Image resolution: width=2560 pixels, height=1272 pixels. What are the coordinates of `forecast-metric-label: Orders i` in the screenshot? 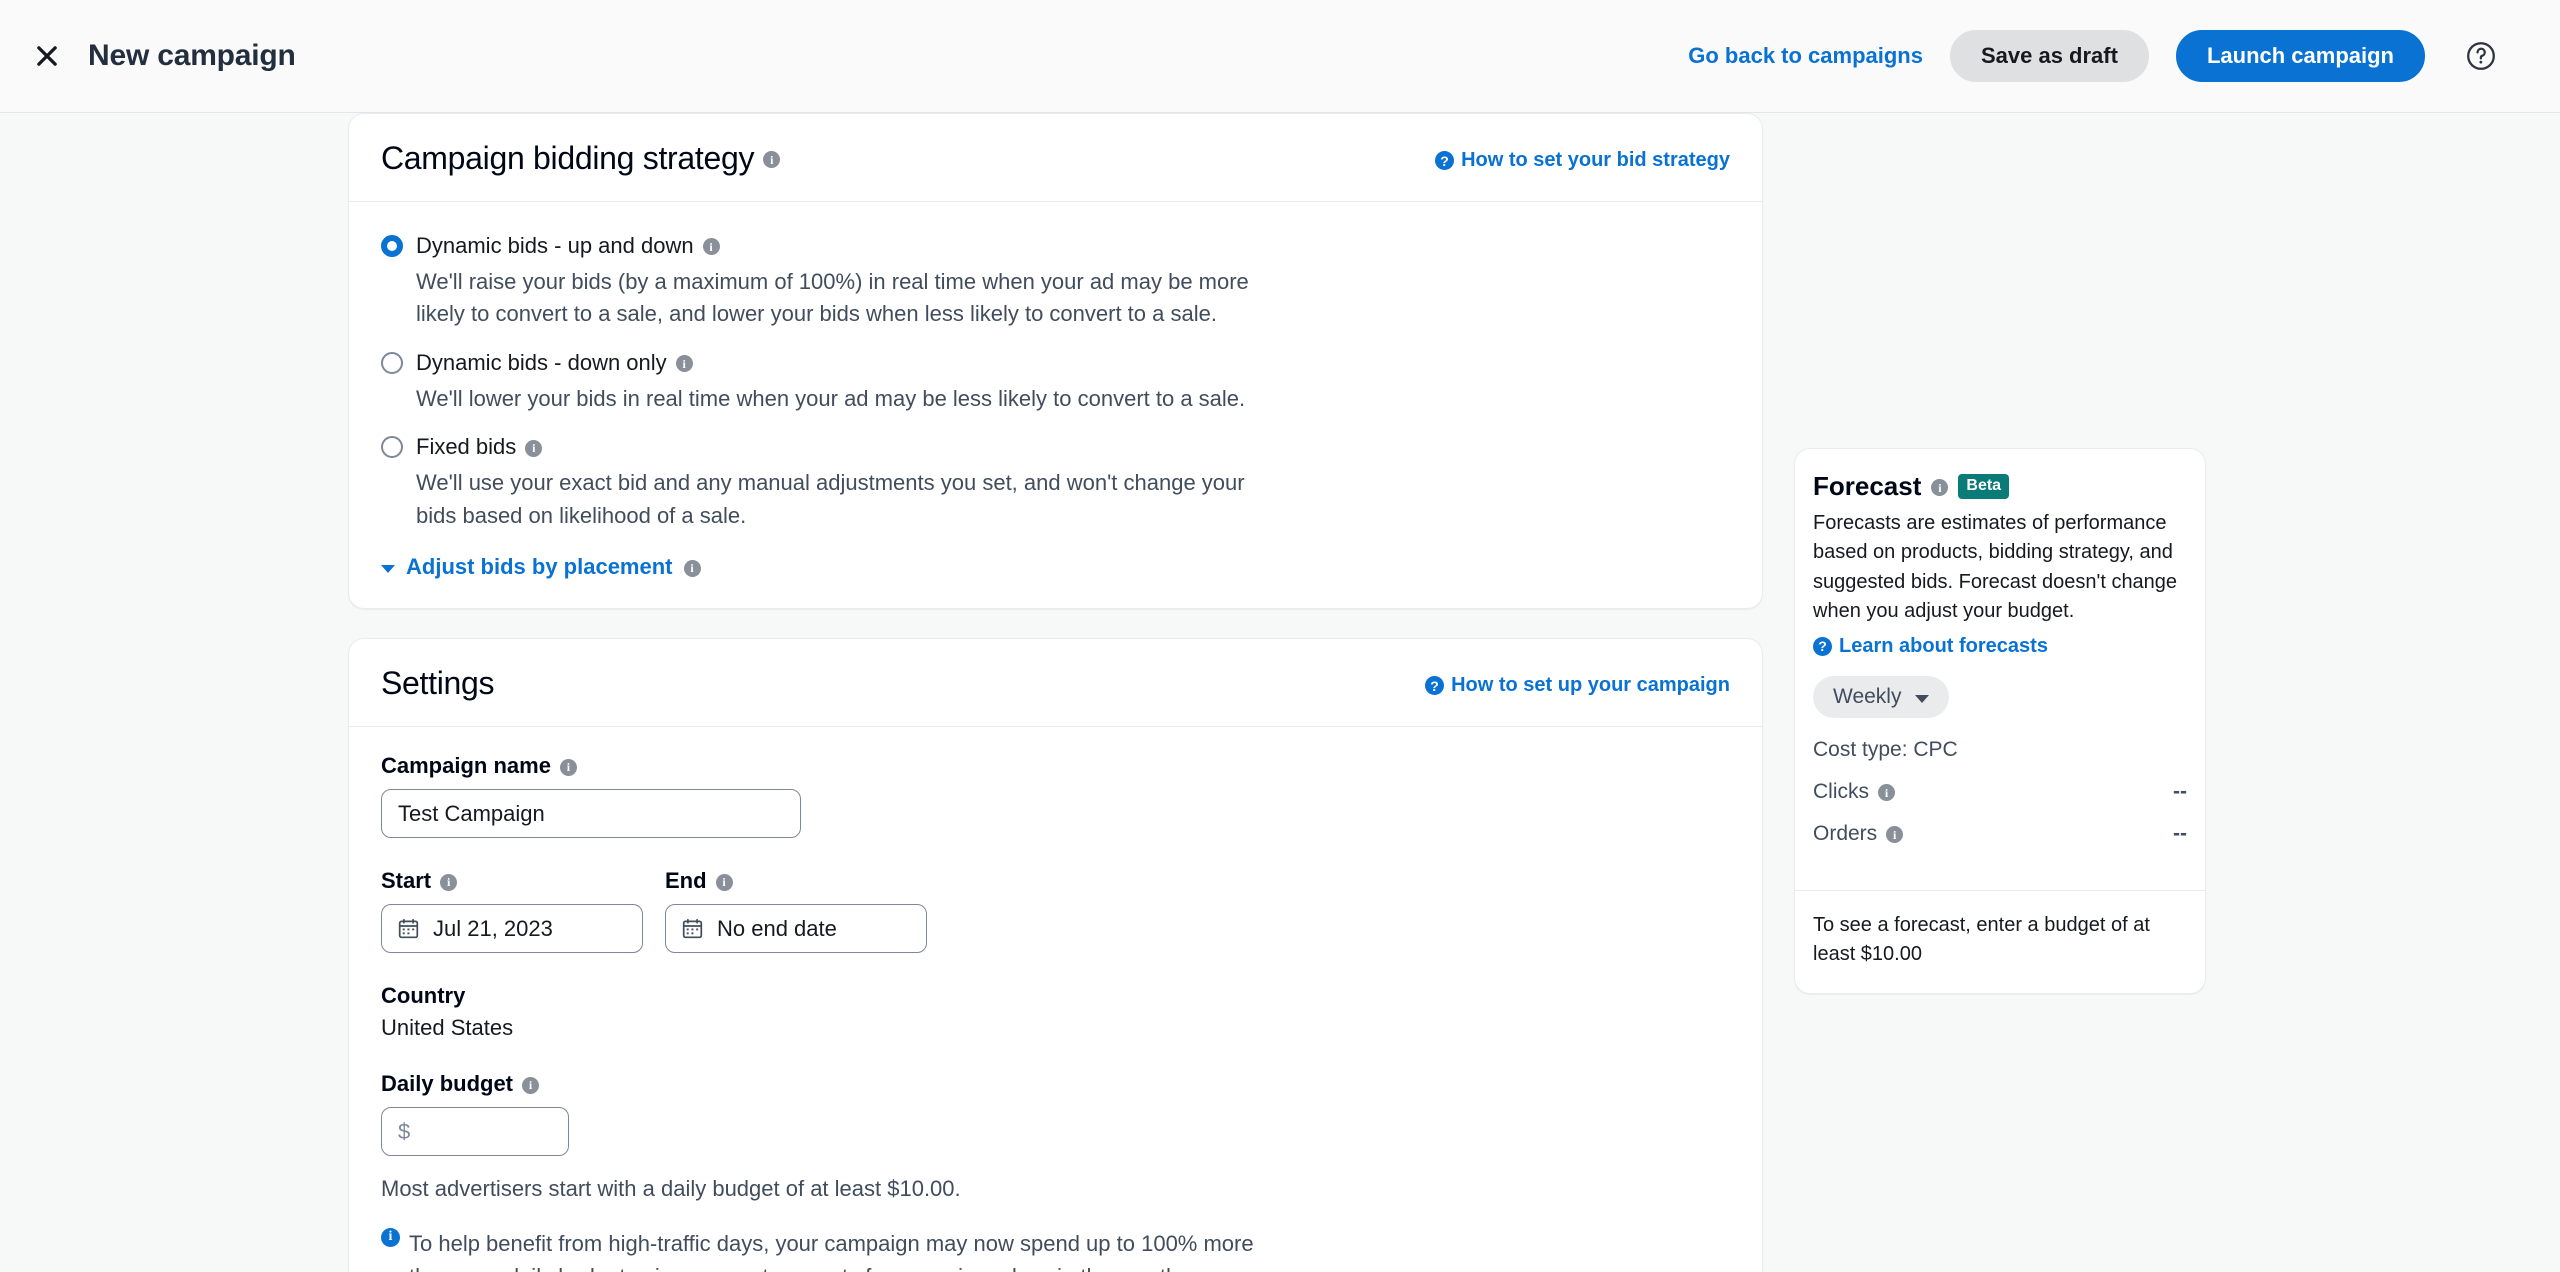 It's located at (1858, 833).